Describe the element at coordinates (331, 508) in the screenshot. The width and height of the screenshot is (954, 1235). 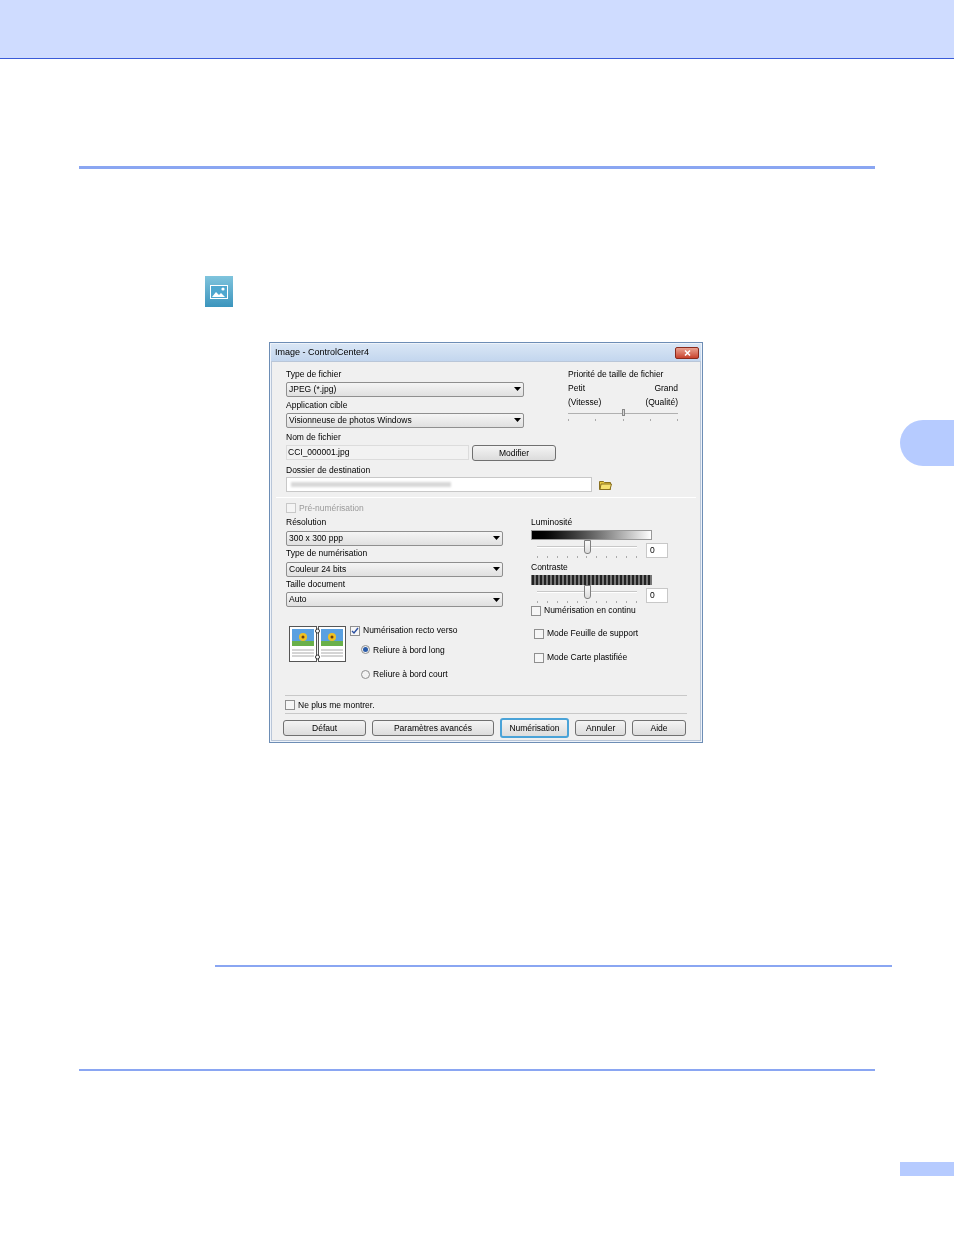
I see `checkbox-label: Pré-numérisation` at that location.